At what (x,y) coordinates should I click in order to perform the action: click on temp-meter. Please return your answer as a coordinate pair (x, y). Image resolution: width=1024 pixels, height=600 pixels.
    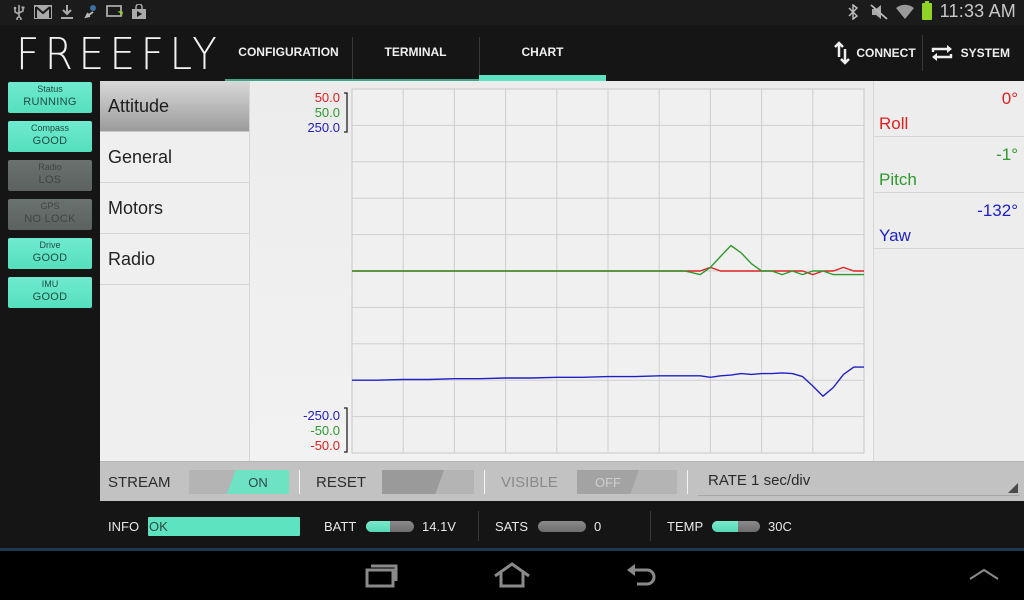
    Looking at the image, I should click on (736, 526).